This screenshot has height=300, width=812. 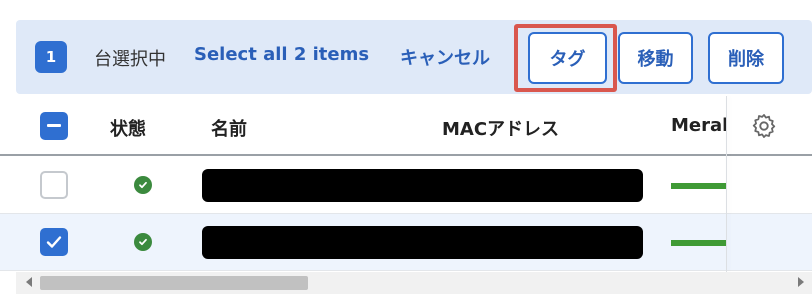 What do you see at coordinates (655, 58) in the screenshot?
I see `move-button: 移動` at bounding box center [655, 58].